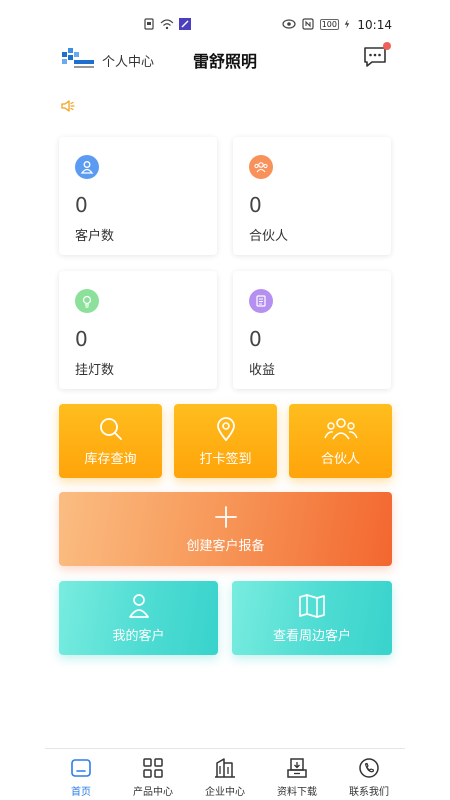 The width and height of the screenshot is (450, 800). Describe the element at coordinates (225, 428) in the screenshot. I see `location-pin-icon` at that location.